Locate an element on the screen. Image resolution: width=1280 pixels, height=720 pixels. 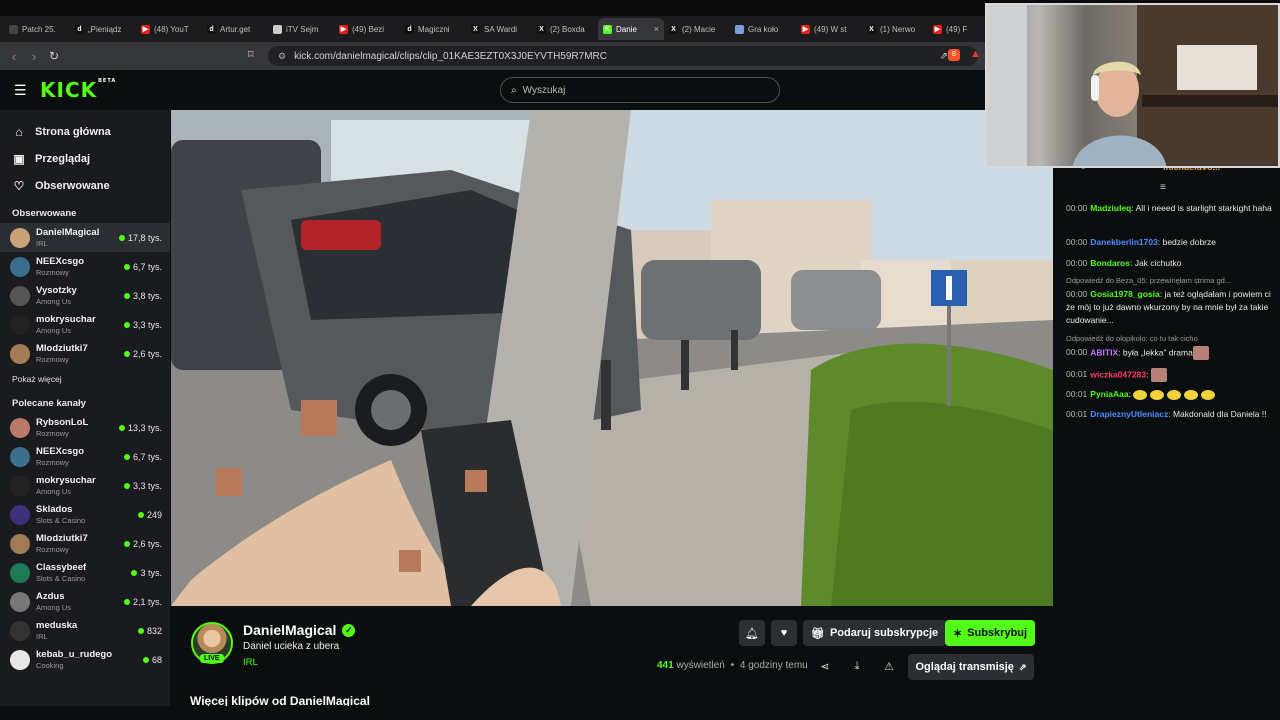
share-icon: ⋖ is located at coordinates (825, 666).